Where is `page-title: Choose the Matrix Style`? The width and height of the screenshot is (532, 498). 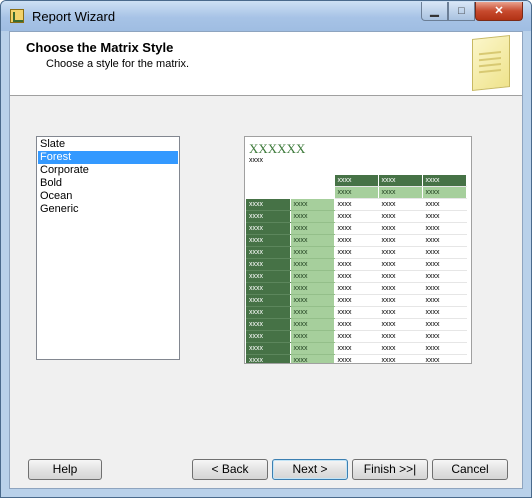 page-title: Choose the Matrix Style is located at coordinates (100, 47).